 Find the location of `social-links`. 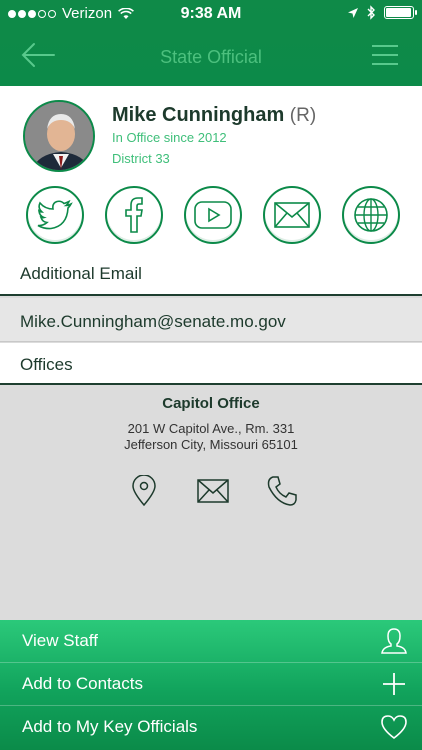

social-links is located at coordinates (213, 215).